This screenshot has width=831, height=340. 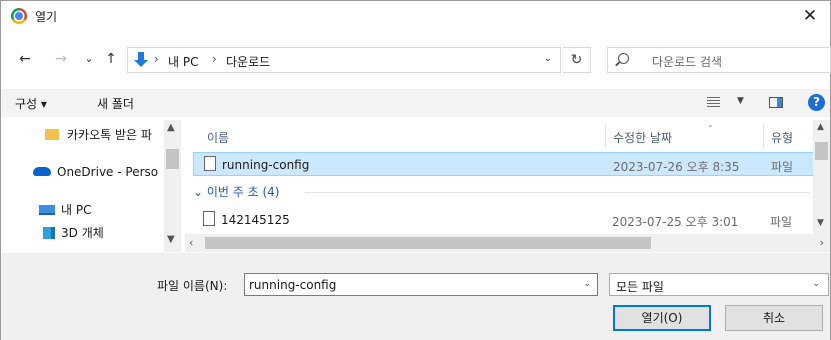 I want to click on breadcrumb-downloads: 다운로드, so click(x=248, y=61).